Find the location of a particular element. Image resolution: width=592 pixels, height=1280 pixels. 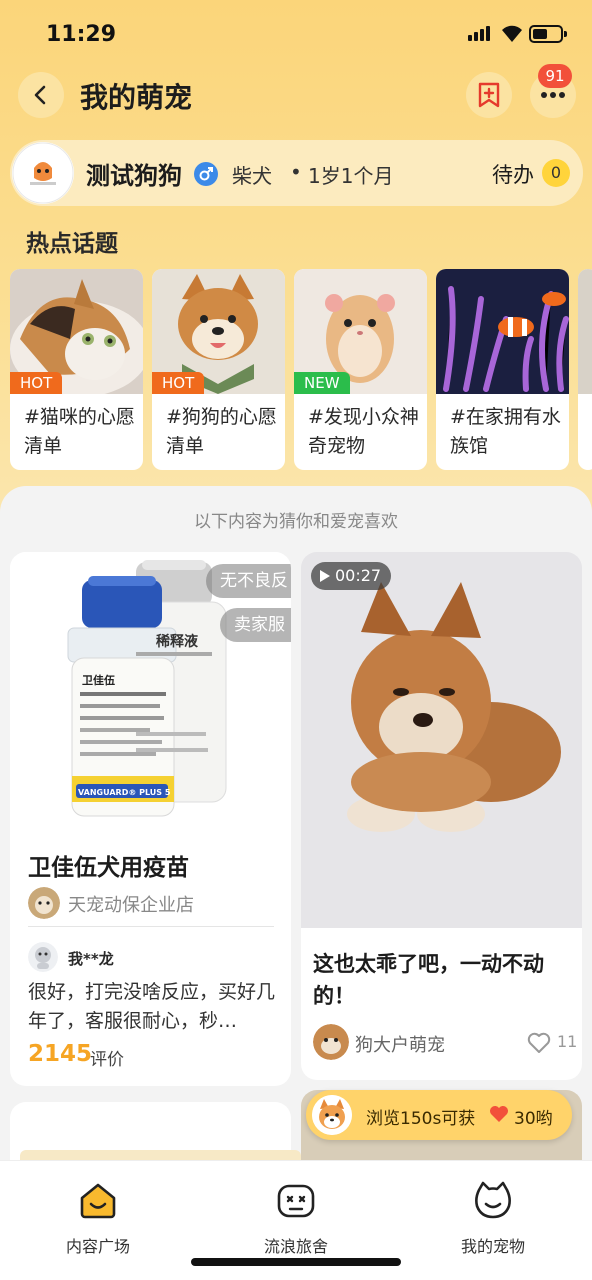

nav-my-pets: 我的宠物 is located at coordinates (493, 1218).